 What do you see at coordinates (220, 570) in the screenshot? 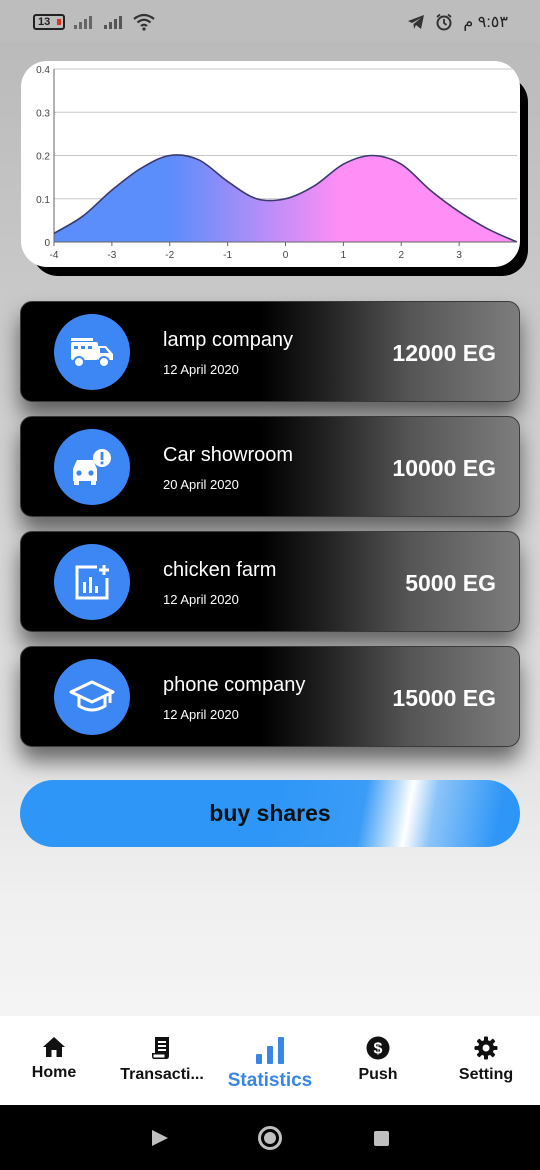
I see `item-name: chicken farm` at bounding box center [220, 570].